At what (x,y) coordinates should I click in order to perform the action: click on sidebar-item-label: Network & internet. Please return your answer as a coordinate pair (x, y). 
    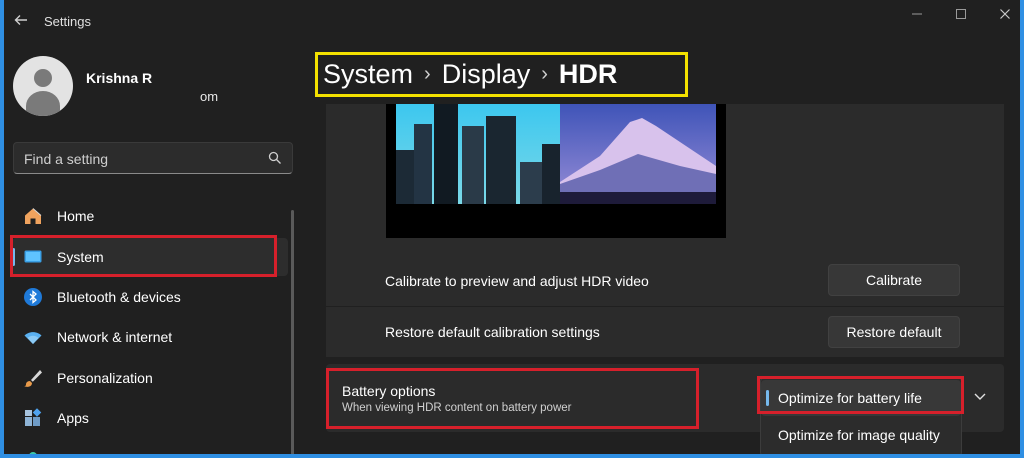
    Looking at the image, I should click on (115, 337).